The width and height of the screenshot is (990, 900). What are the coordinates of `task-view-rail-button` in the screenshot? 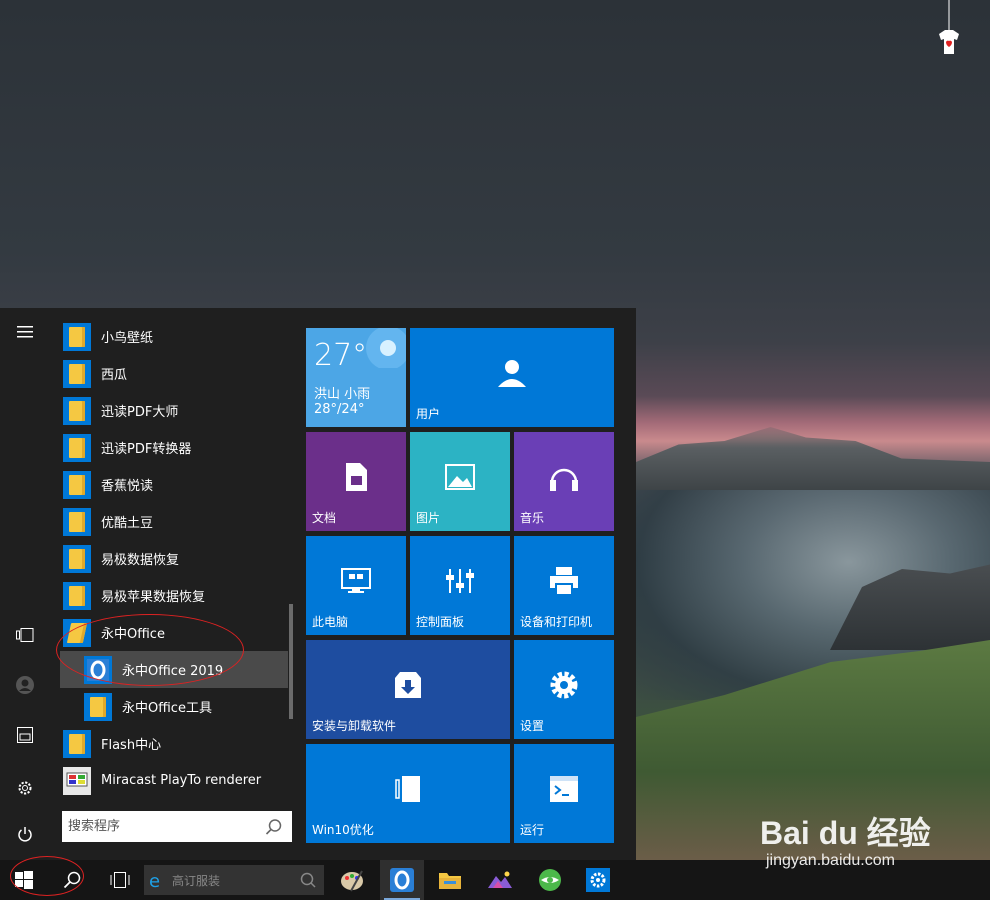 It's located at (25, 635).